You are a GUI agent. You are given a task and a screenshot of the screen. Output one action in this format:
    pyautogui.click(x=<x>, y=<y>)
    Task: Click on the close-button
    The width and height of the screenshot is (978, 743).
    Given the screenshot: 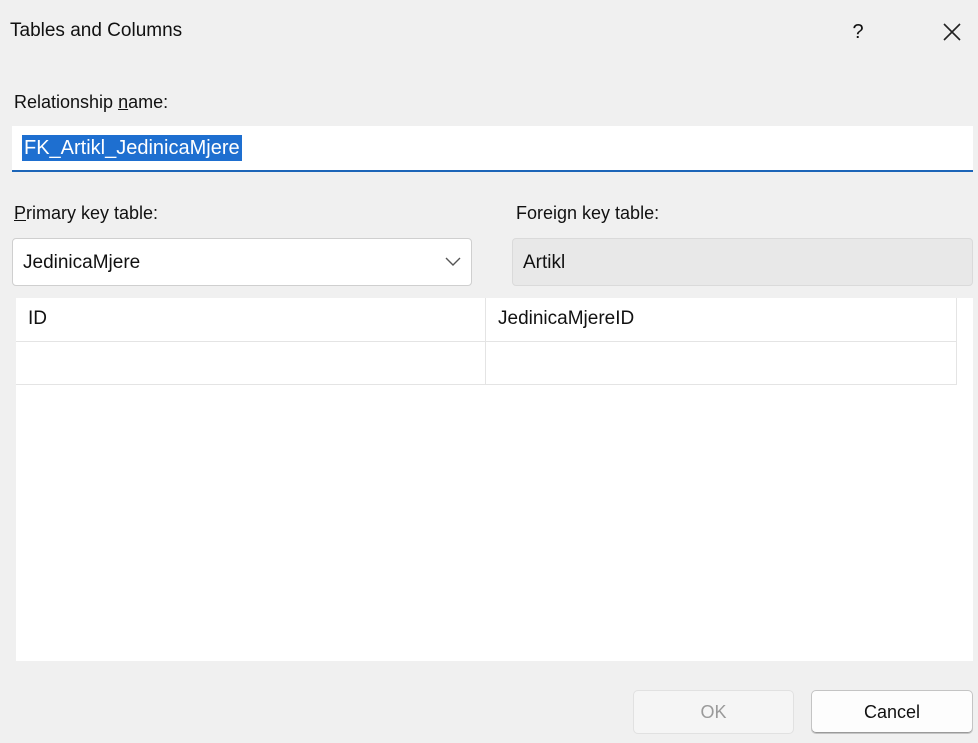 What is the action you would take?
    pyautogui.click(x=952, y=32)
    